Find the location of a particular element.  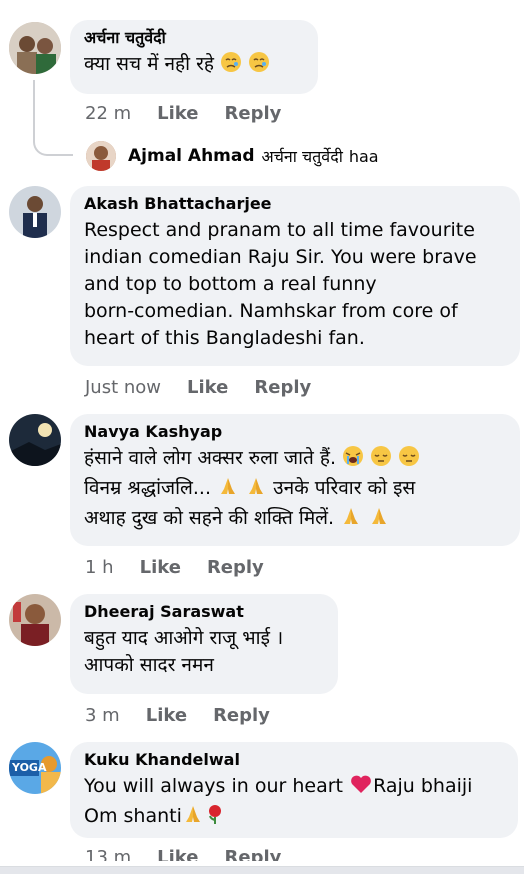

comment-actions: 13 m Like Reply is located at coordinates (183, 854).